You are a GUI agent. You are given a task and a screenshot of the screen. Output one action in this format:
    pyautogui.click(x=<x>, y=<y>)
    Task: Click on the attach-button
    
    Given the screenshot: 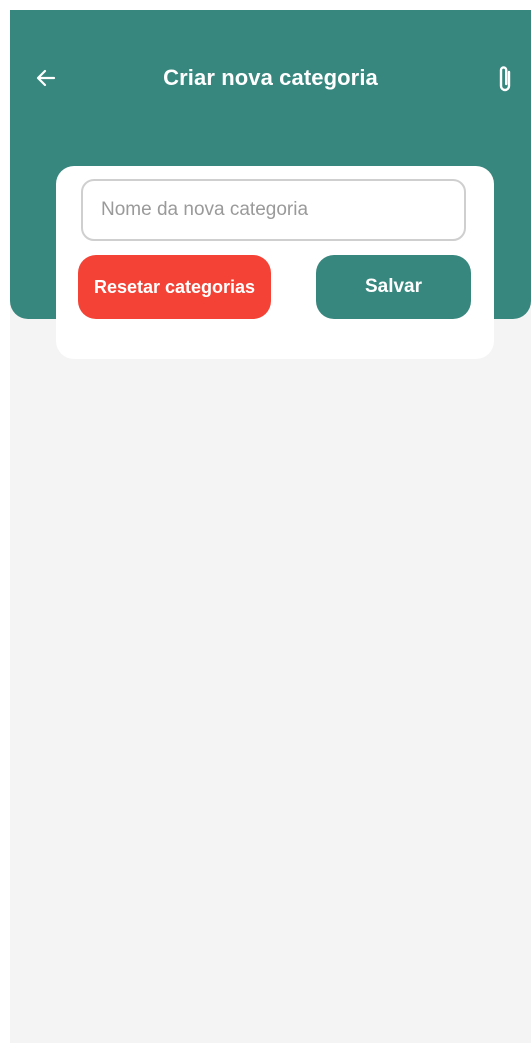 What is the action you would take?
    pyautogui.click(x=505, y=79)
    